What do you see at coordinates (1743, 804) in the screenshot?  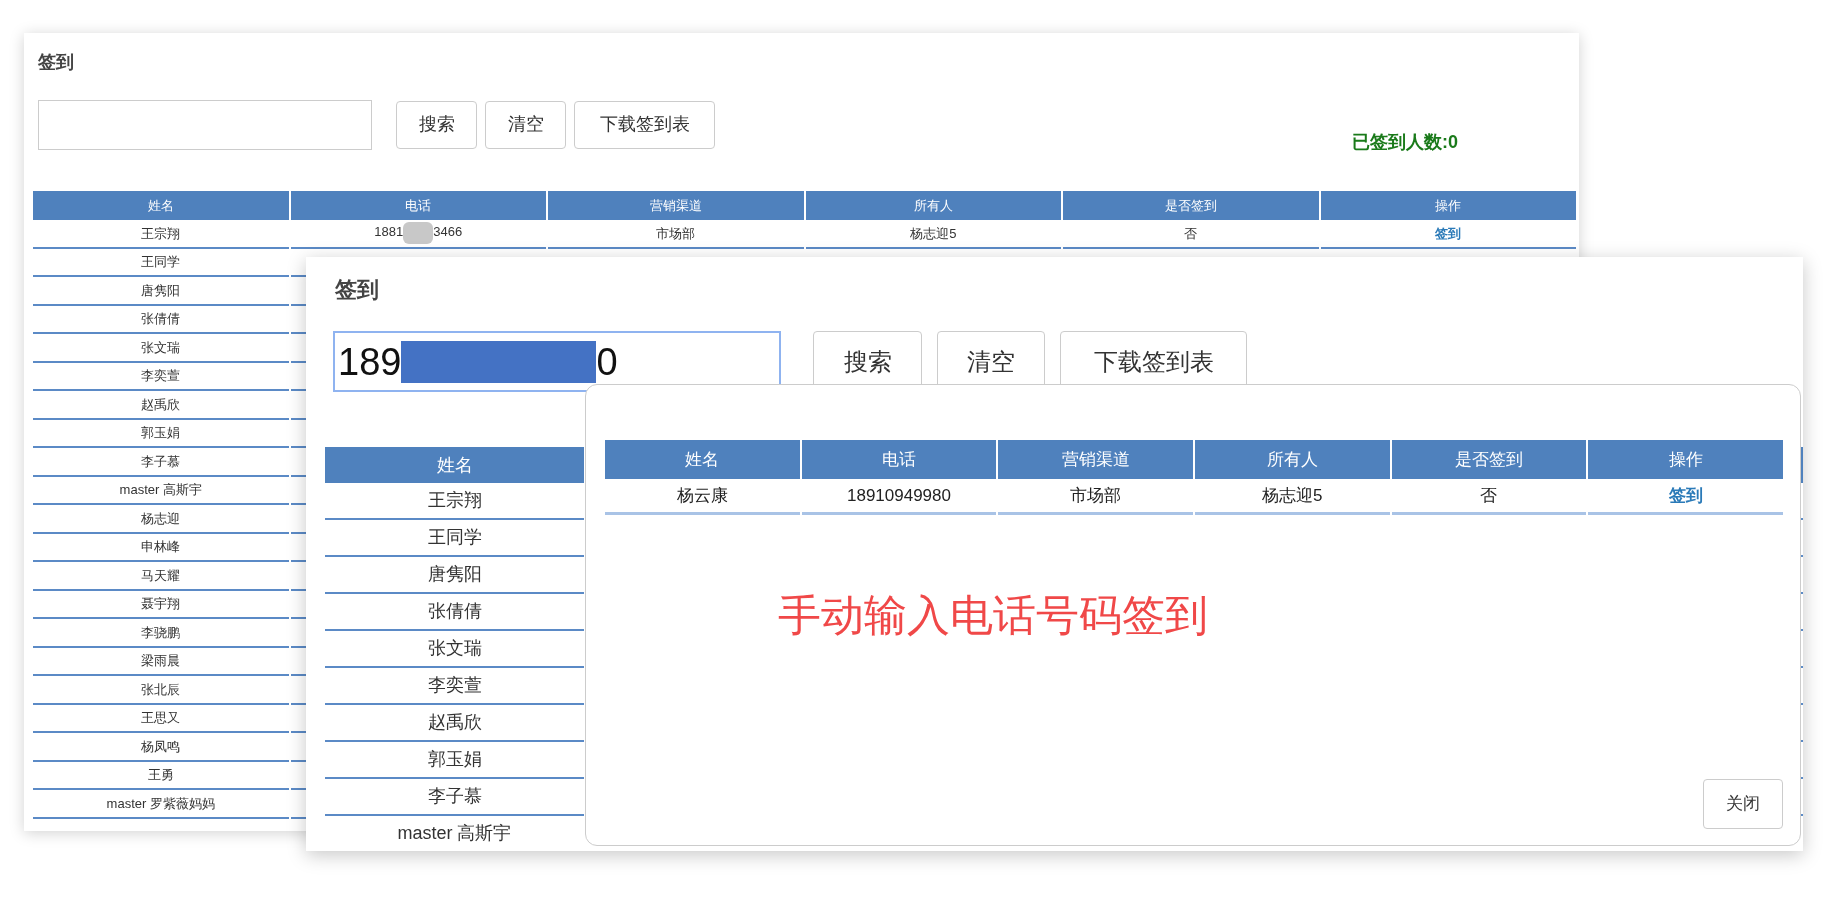 I see `close-button: 关闭` at bounding box center [1743, 804].